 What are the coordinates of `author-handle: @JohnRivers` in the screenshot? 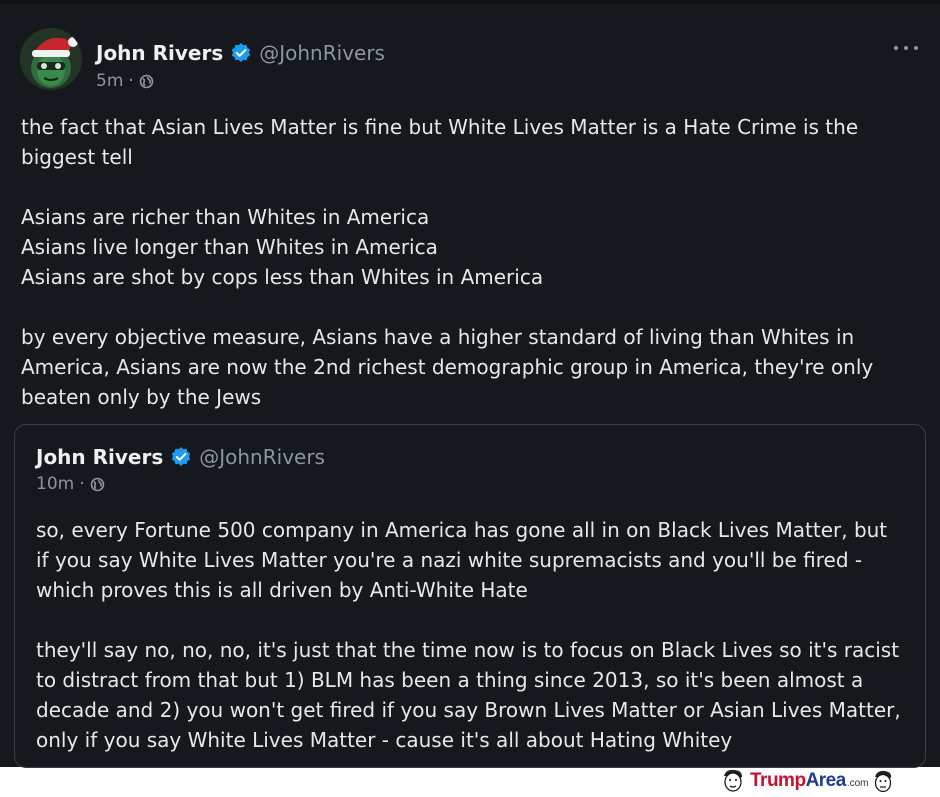 It's located at (322, 53).